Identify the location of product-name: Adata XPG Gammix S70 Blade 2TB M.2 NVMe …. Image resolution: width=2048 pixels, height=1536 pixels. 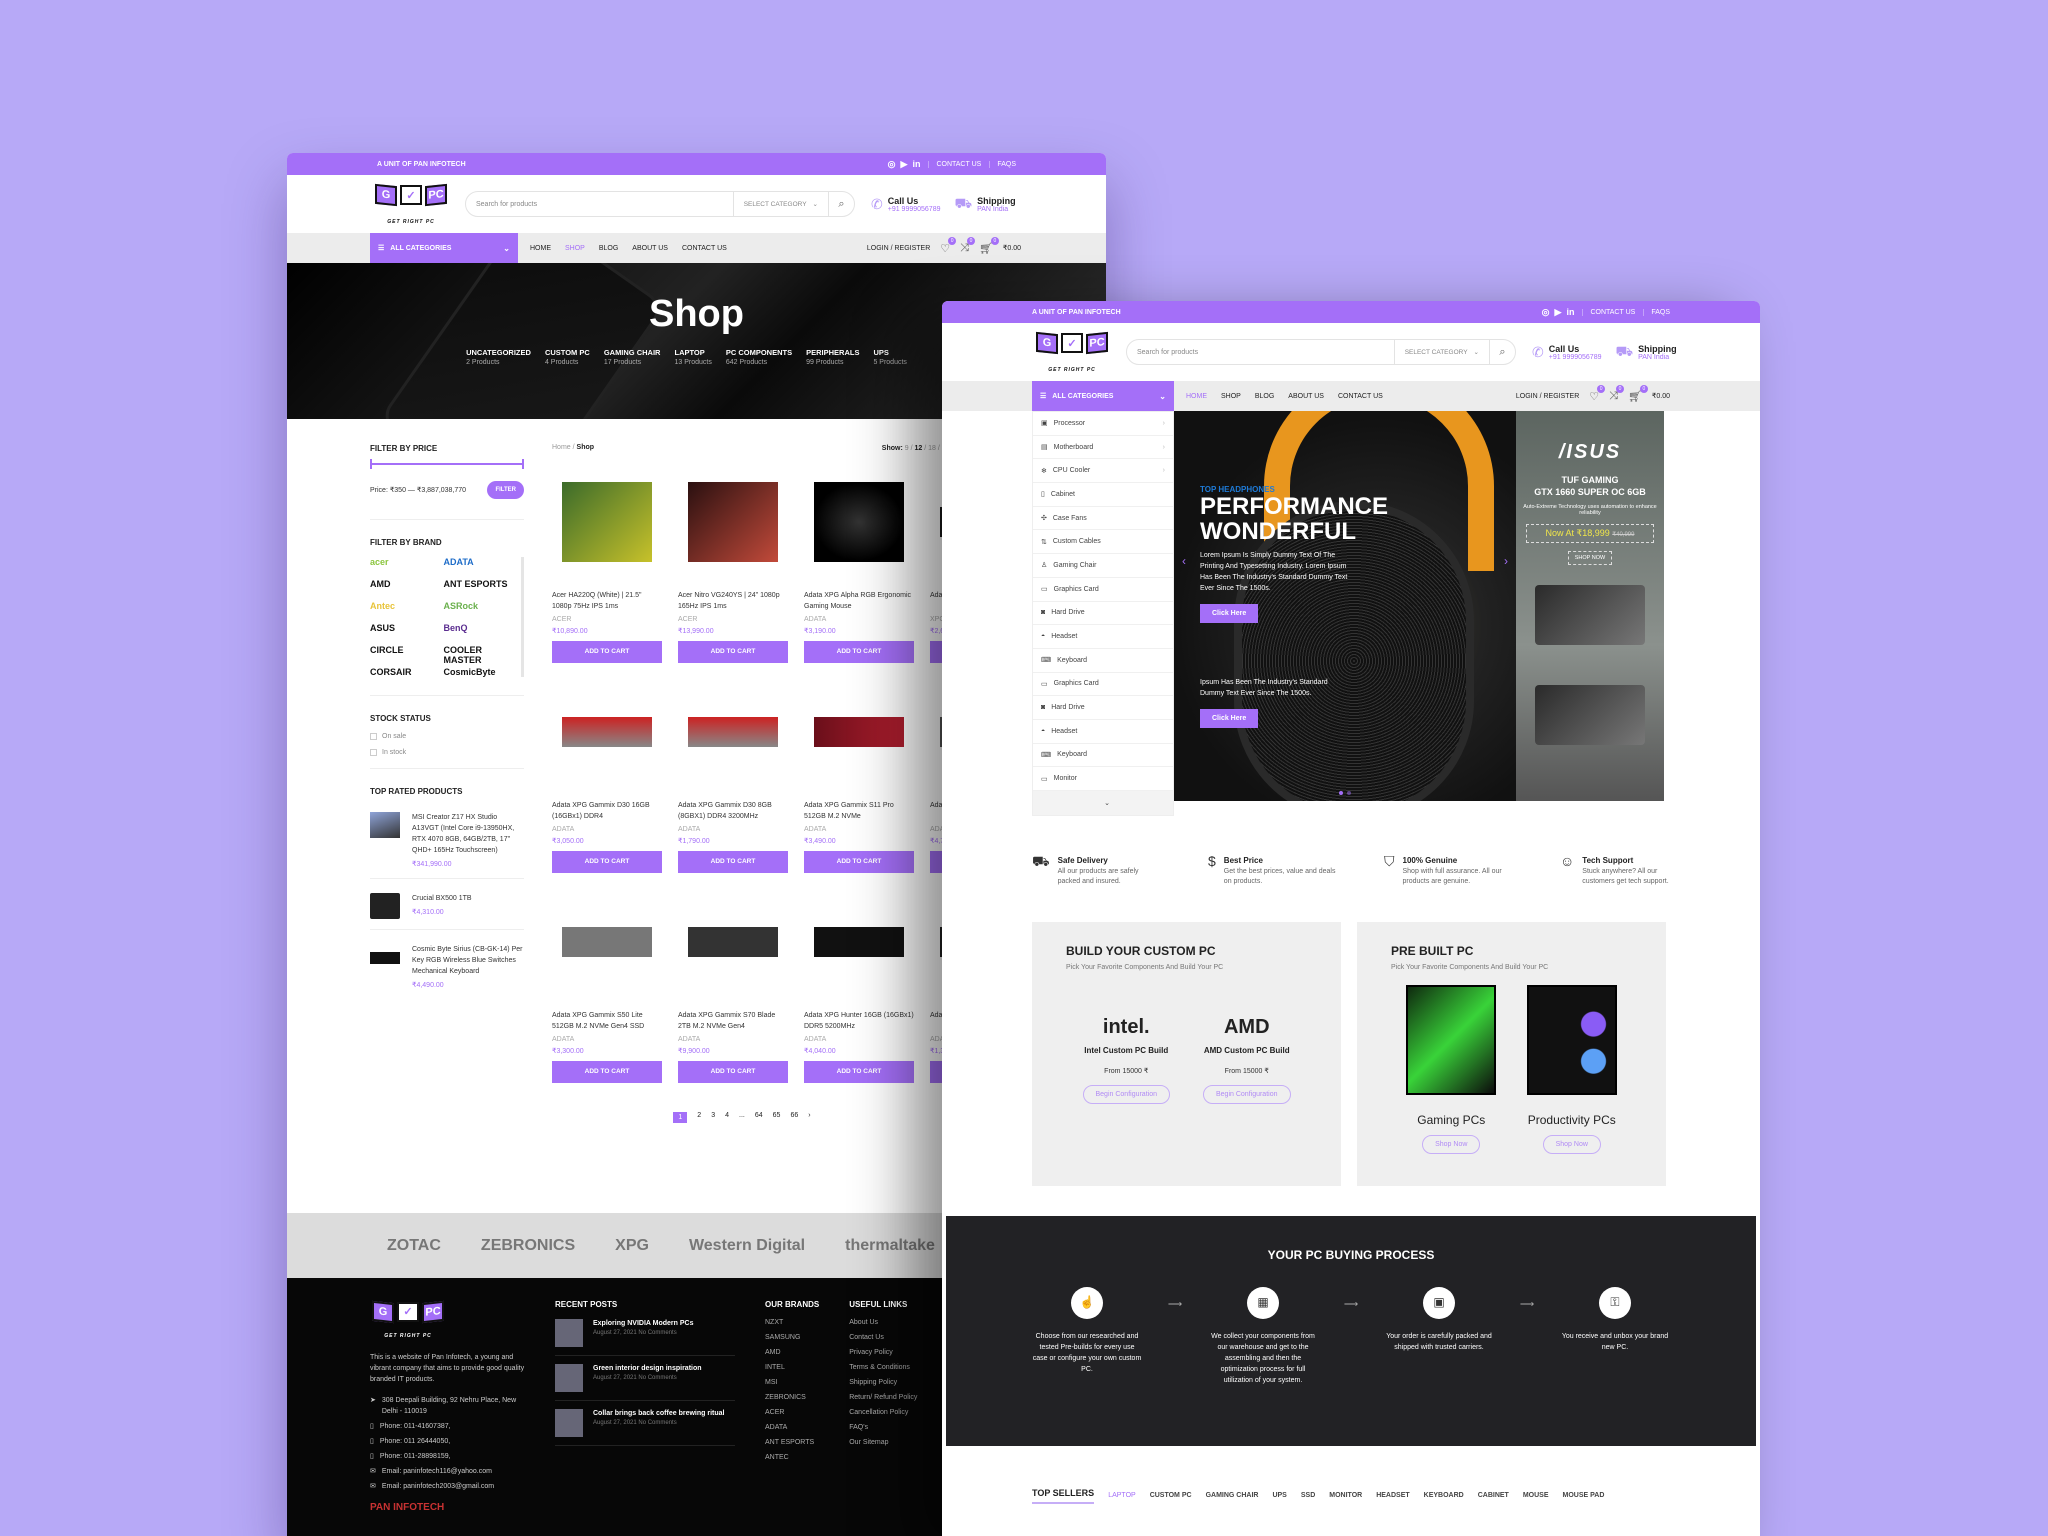
(733, 1021).